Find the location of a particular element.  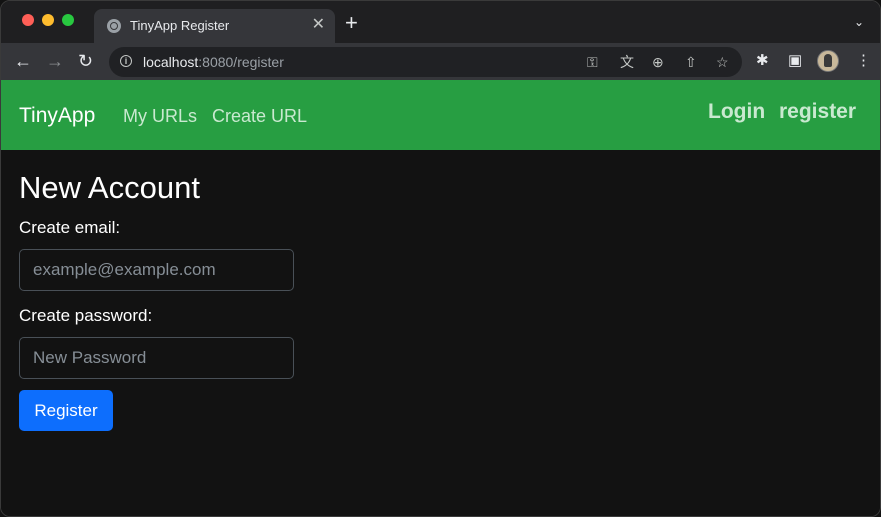

extensions-puzzle-icon: ✱ is located at coordinates (762, 61).